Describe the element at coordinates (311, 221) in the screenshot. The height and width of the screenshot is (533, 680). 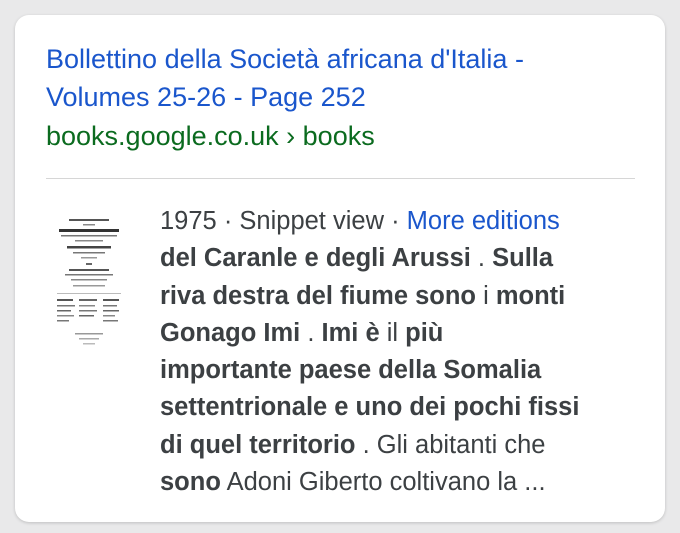
I see `view-type: Snippet view` at that location.